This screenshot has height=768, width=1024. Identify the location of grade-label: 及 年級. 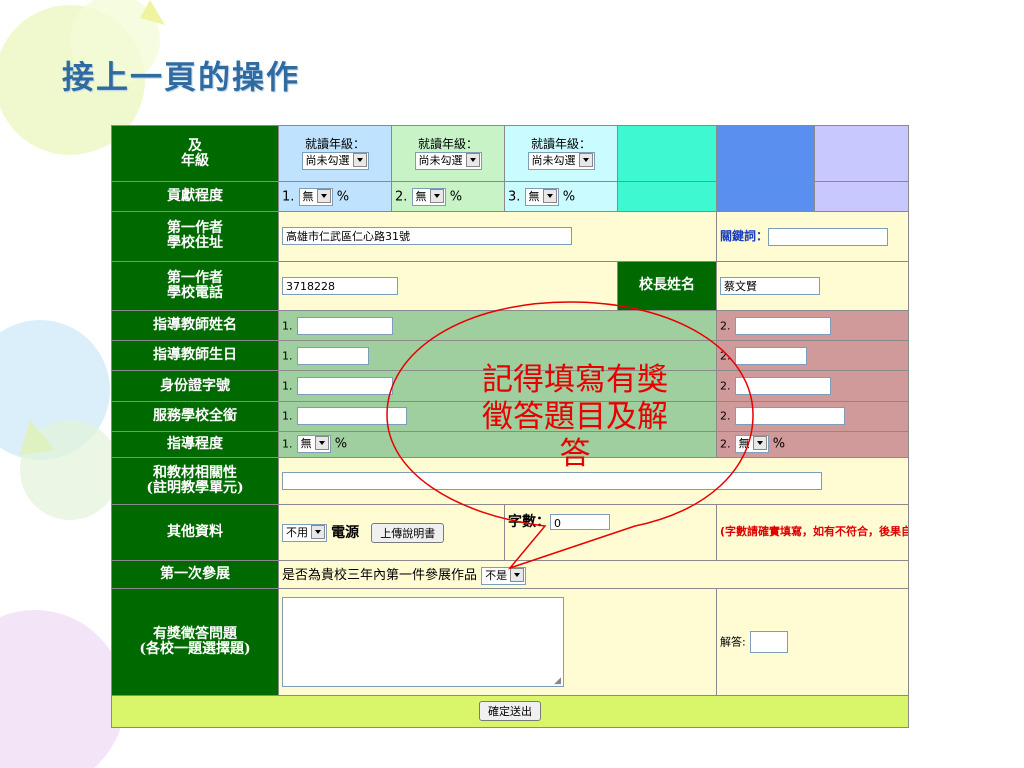
(195, 153).